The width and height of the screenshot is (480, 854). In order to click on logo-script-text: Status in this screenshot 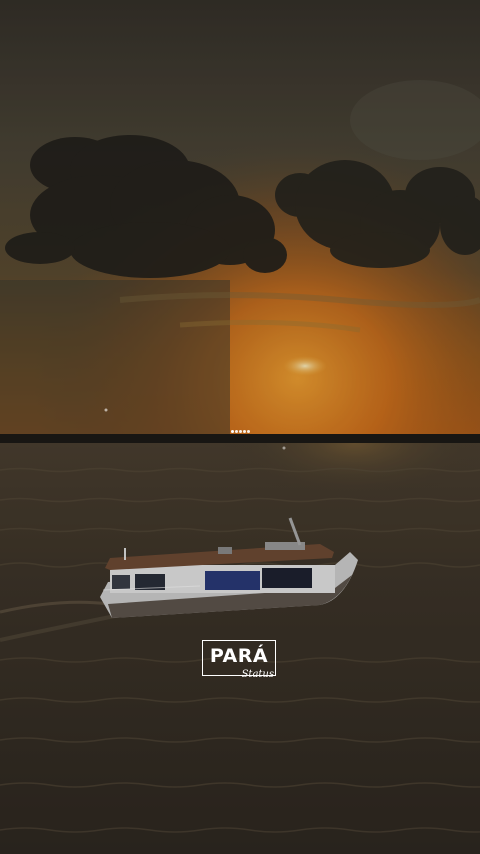, I will do `click(257, 674)`.